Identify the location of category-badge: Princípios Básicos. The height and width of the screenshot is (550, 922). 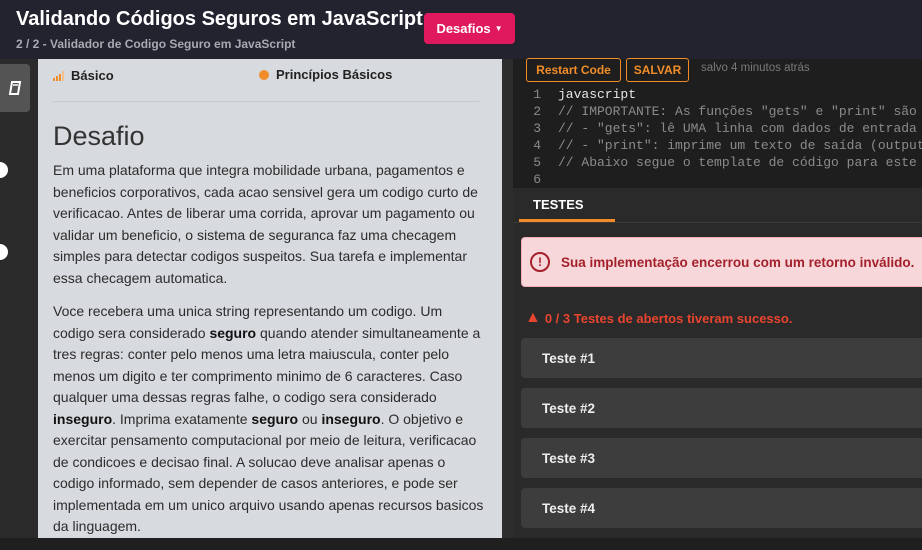
(325, 74).